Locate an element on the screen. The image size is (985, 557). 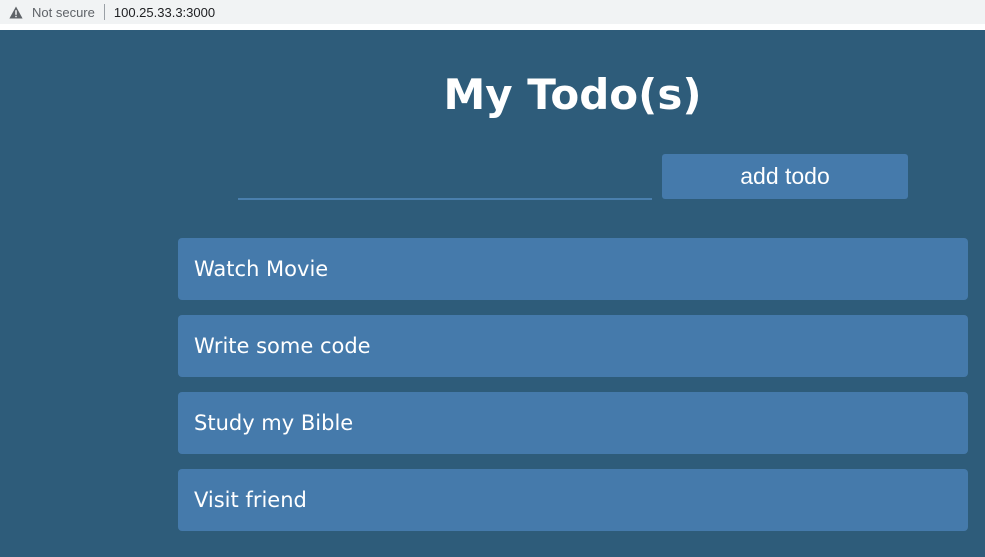
page-title: My Todo(s) is located at coordinates (572, 94).